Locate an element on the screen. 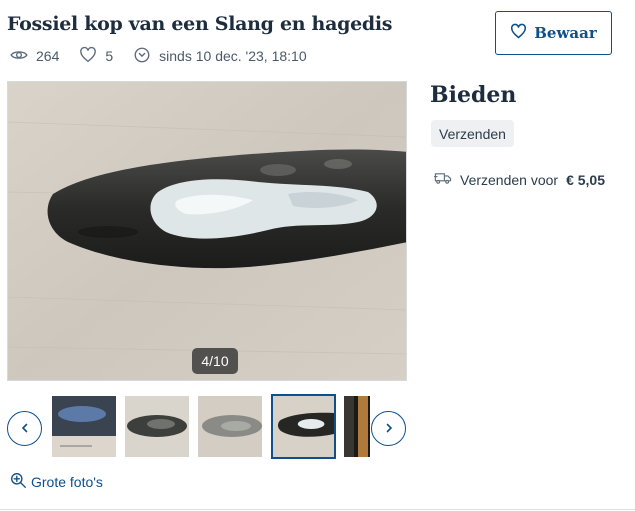  favorites-count-value: 5 is located at coordinates (109, 56).